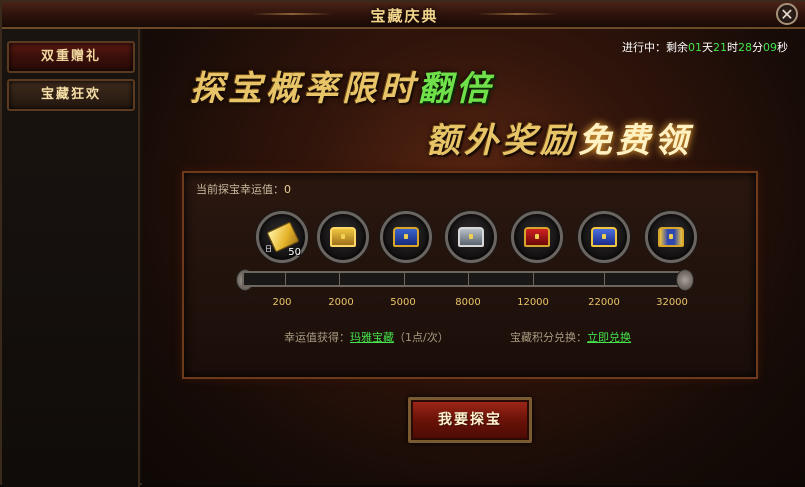 The height and width of the screenshot is (487, 805). What do you see at coordinates (456, 89) in the screenshot?
I see `banner-line-1-highlight: 翻倍` at bounding box center [456, 89].